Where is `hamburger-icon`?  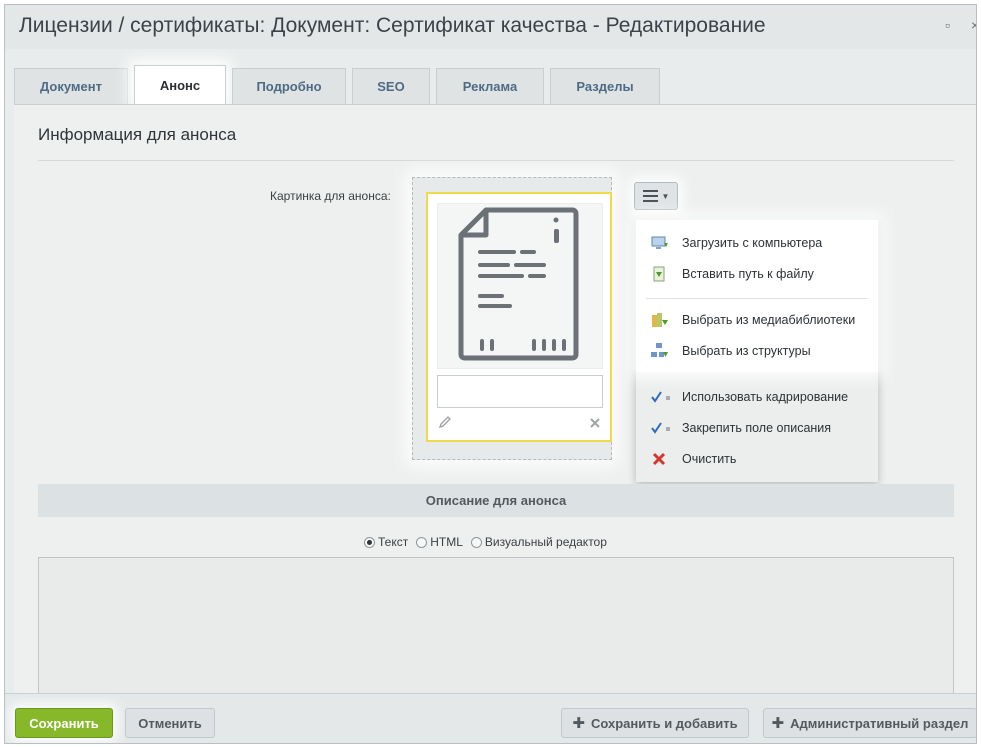 hamburger-icon is located at coordinates (650, 196).